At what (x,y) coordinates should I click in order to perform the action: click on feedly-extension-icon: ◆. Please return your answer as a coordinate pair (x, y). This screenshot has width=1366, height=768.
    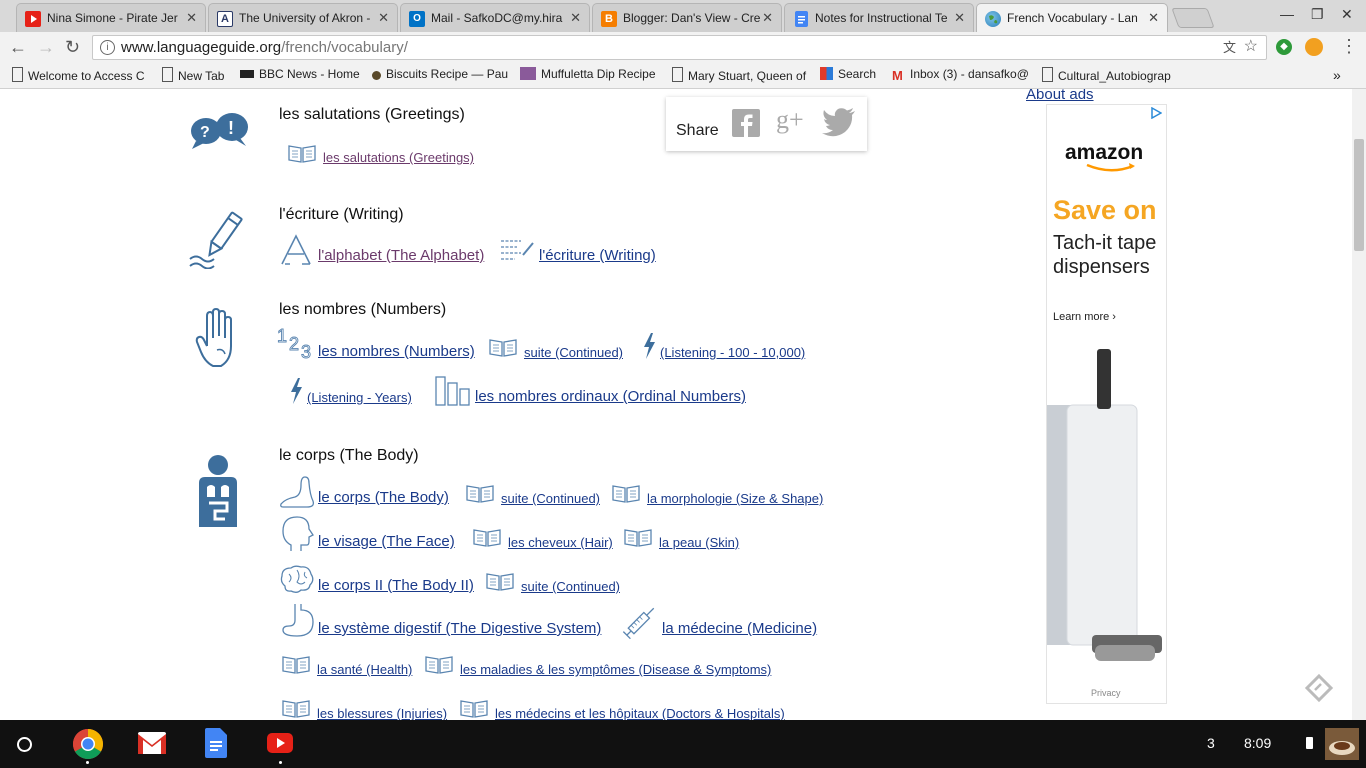
    Looking at the image, I should click on (1284, 47).